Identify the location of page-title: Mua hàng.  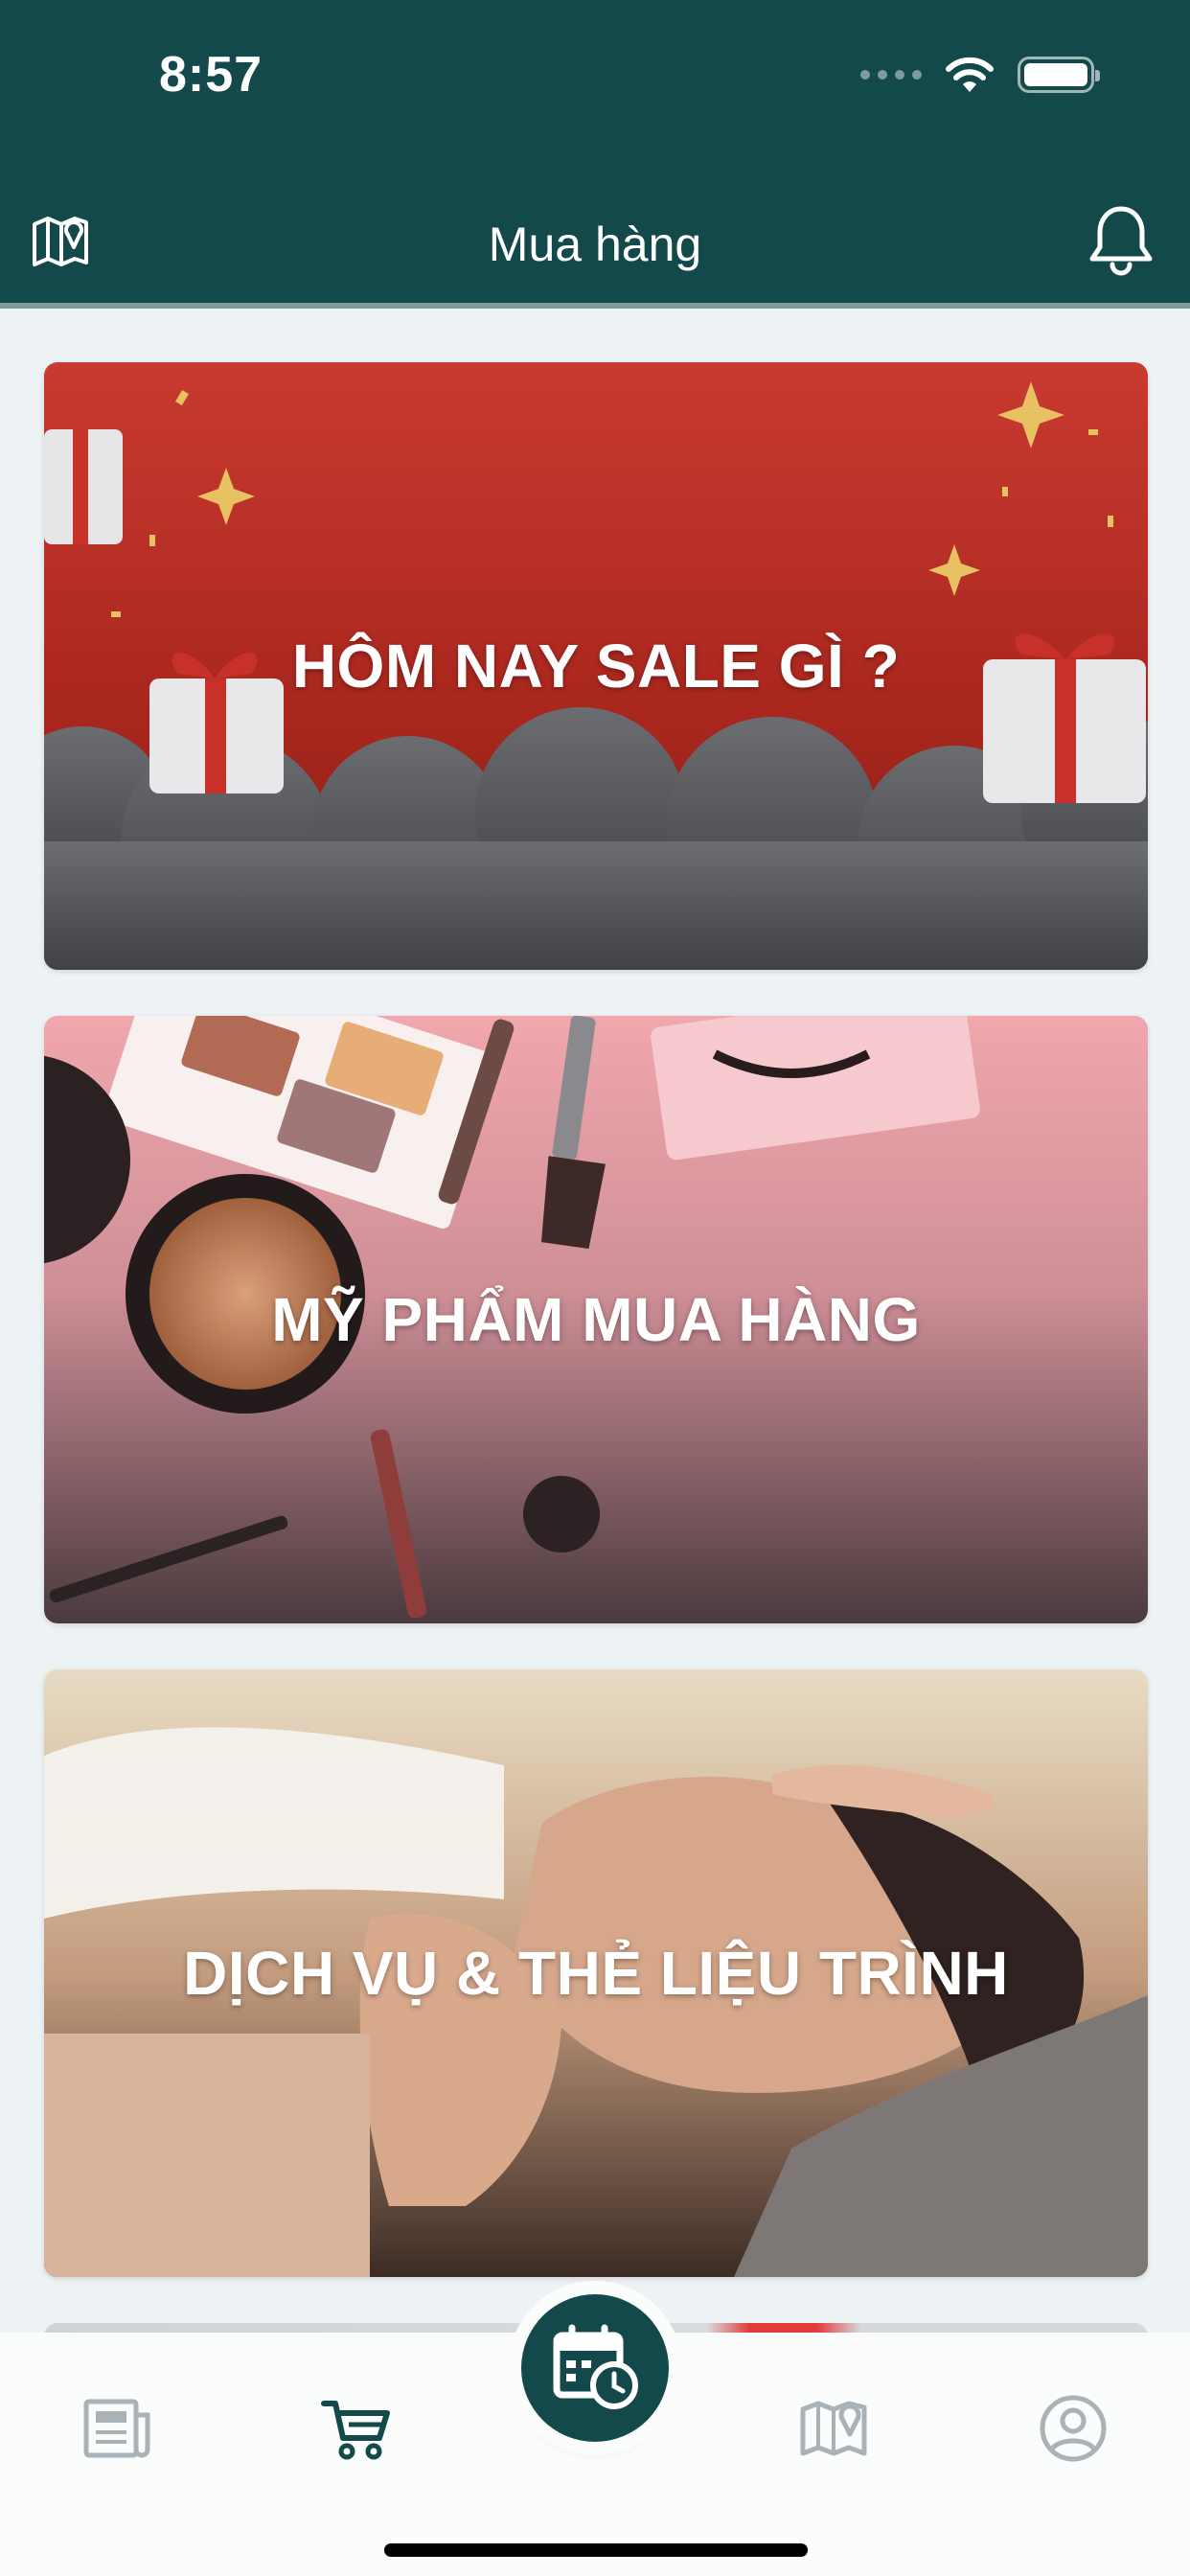
(595, 244).